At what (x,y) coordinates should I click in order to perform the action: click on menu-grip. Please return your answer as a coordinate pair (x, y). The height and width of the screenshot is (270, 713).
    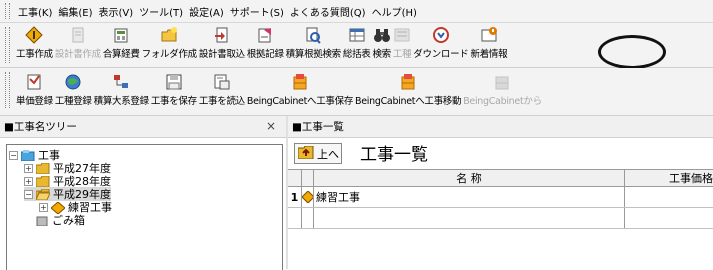
    Looking at the image, I should click on (7, 11).